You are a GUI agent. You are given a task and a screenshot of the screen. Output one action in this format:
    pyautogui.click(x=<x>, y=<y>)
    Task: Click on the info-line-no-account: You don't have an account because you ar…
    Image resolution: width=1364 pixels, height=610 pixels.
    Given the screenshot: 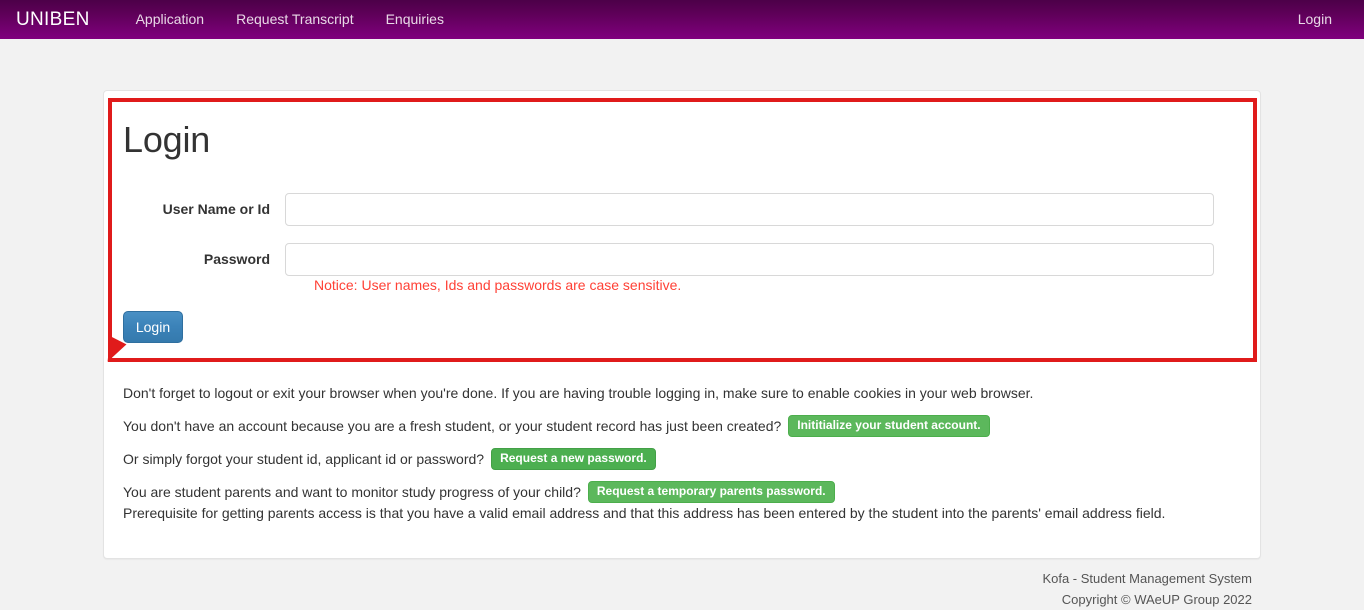 What is the action you would take?
    pyautogui.click(x=678, y=426)
    